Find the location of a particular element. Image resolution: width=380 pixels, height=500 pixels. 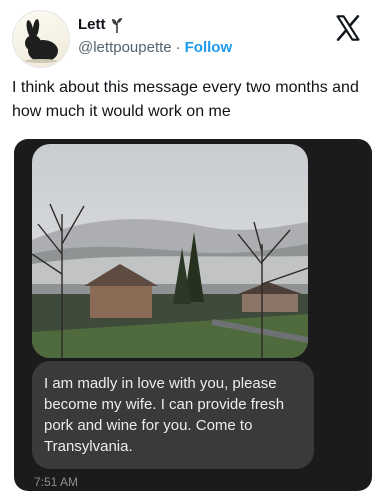

display-name: Lett is located at coordinates (92, 24).